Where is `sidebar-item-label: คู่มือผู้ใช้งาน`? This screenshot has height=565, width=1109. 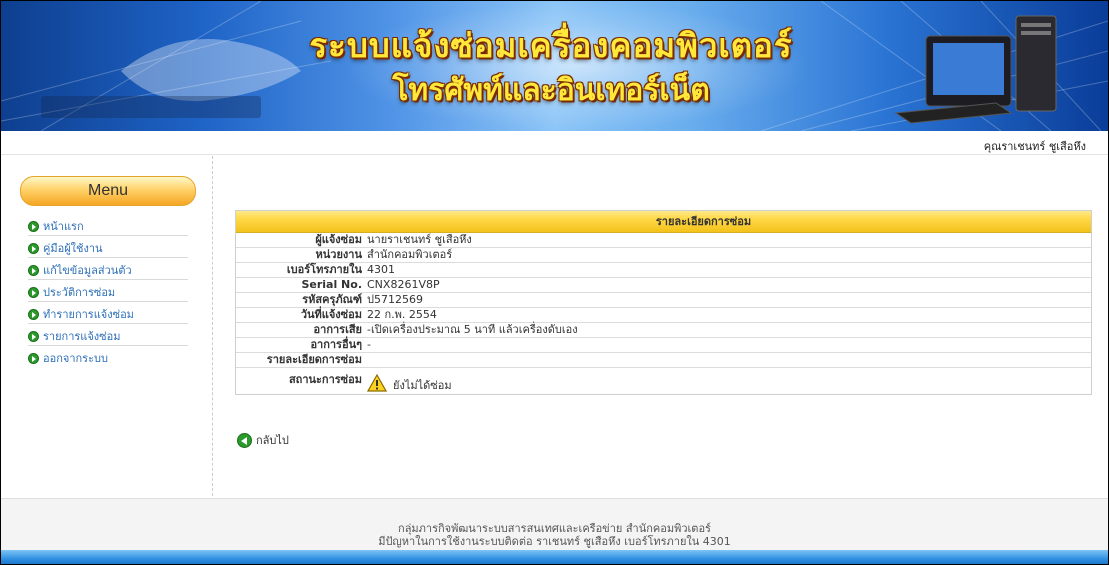 sidebar-item-label: คู่มือผู้ใช้งาน is located at coordinates (73, 248).